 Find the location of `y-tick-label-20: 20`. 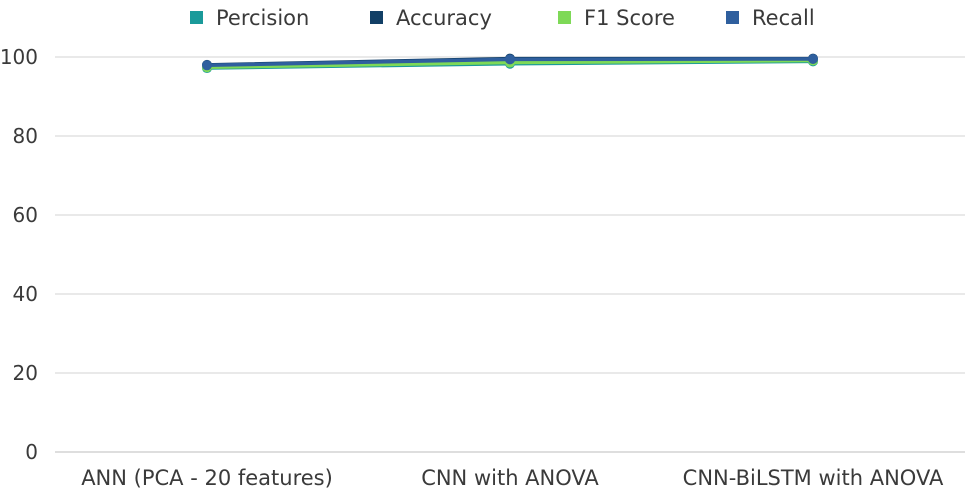

y-tick-label-20: 20 is located at coordinates (25, 373).